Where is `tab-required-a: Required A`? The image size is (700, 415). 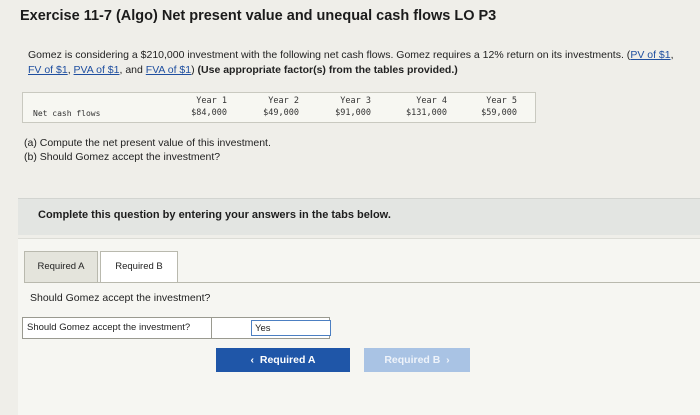
tab-required-a: Required A is located at coordinates (61, 267).